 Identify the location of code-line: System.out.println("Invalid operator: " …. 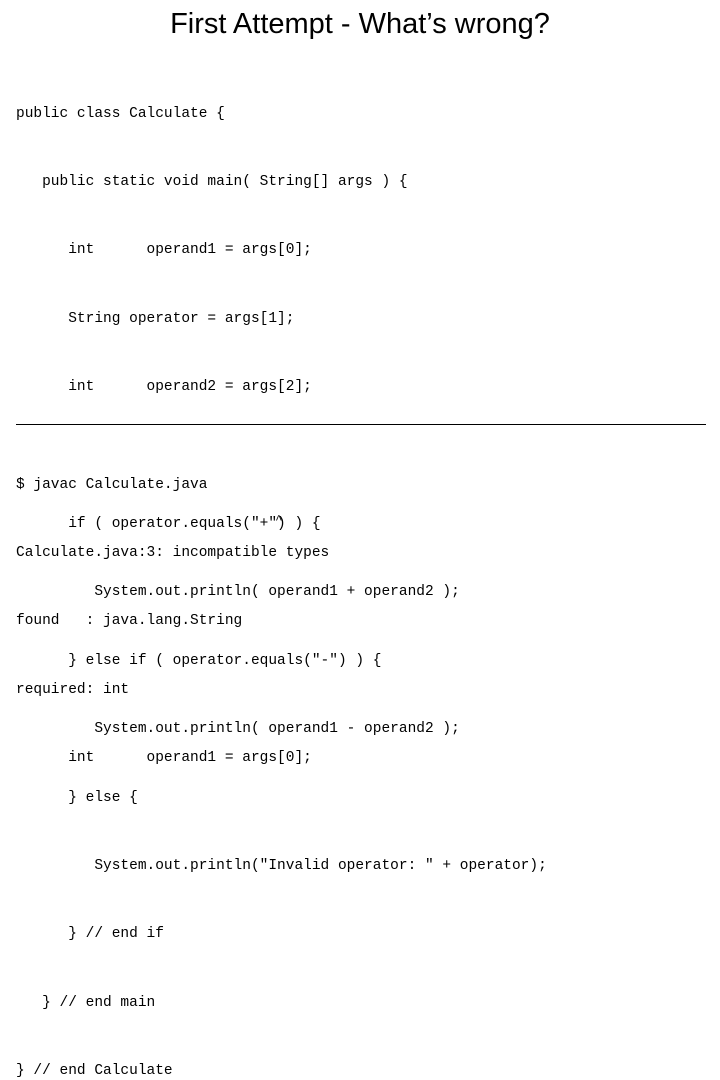
(281, 865).